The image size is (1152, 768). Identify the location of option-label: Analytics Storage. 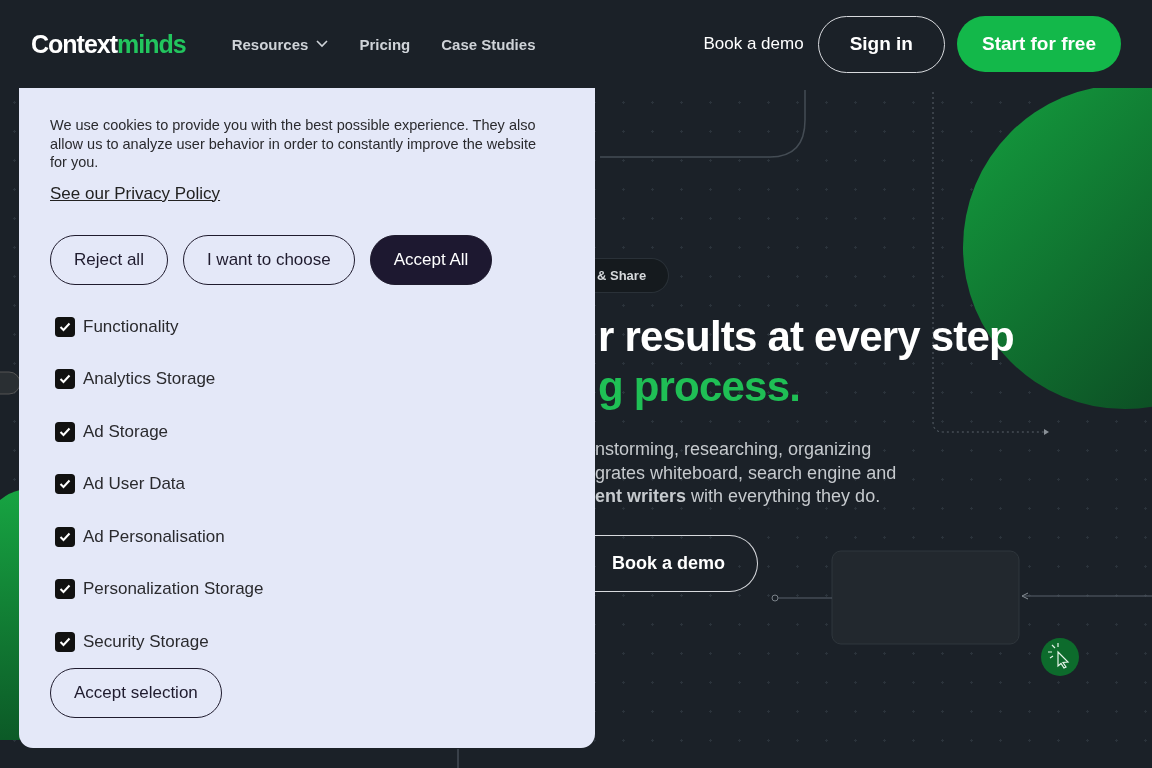
(149, 379).